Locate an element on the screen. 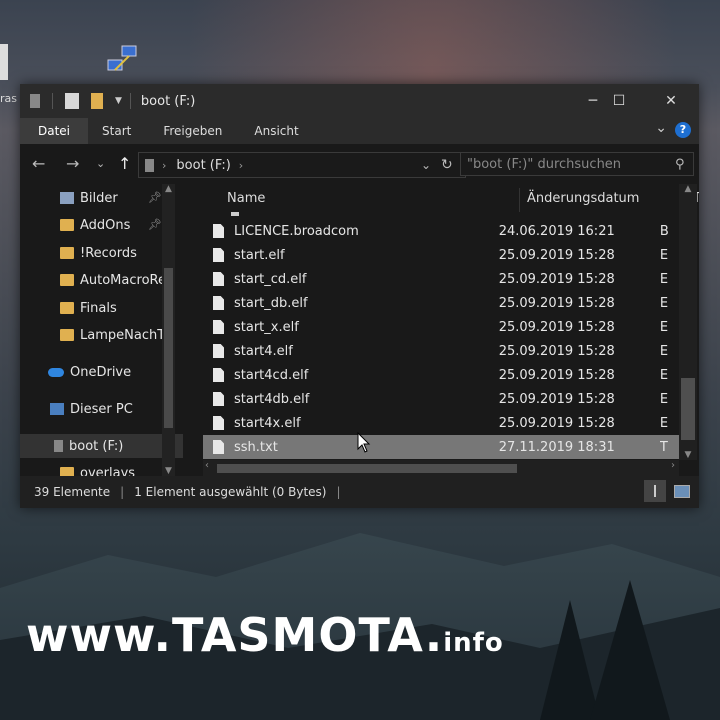  address-dropdown-icon: ⌄ is located at coordinates (426, 165).